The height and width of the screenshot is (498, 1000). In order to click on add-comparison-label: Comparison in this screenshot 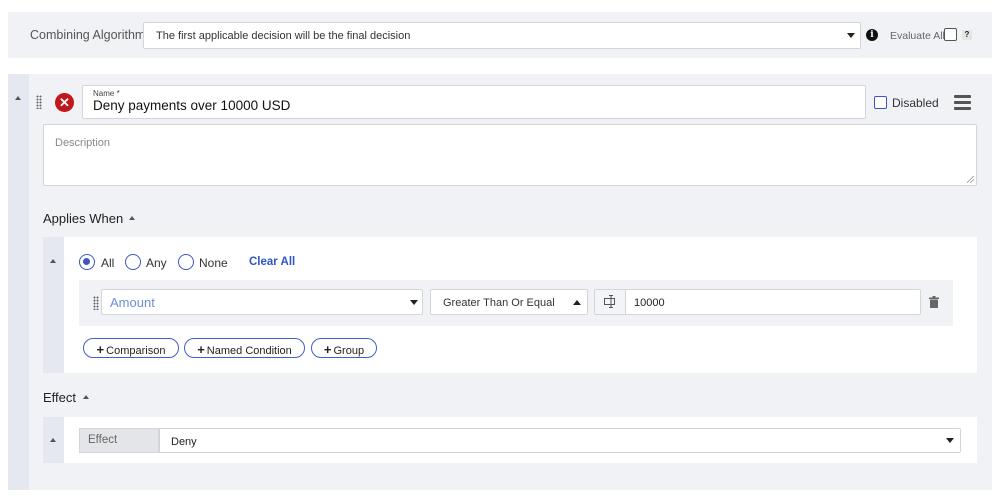, I will do `click(136, 351)`.